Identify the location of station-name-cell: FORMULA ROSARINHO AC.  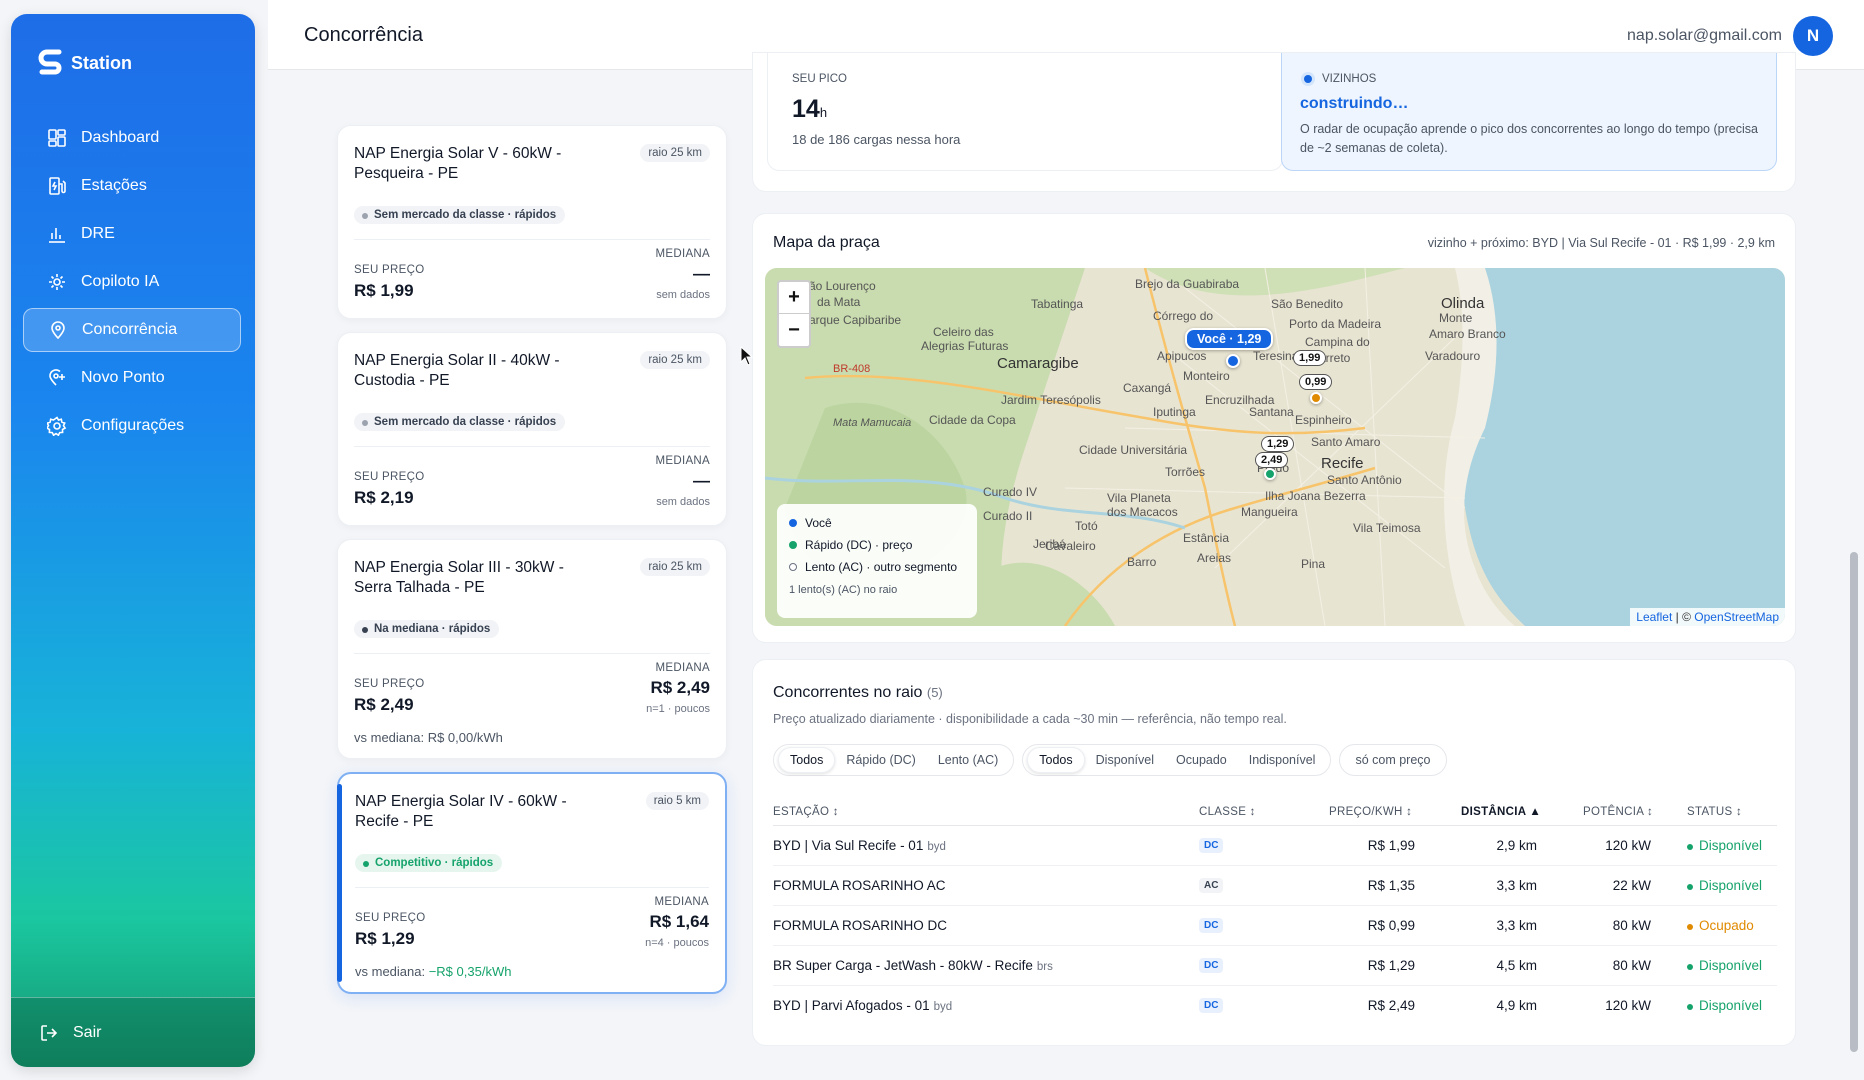
(859, 885).